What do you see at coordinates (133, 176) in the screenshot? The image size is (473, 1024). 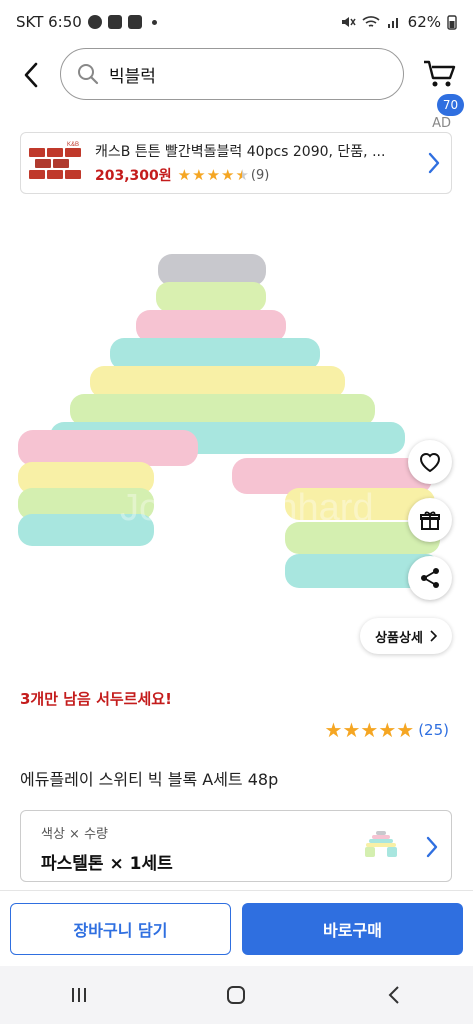 I see `ad-price: 203,300원` at bounding box center [133, 176].